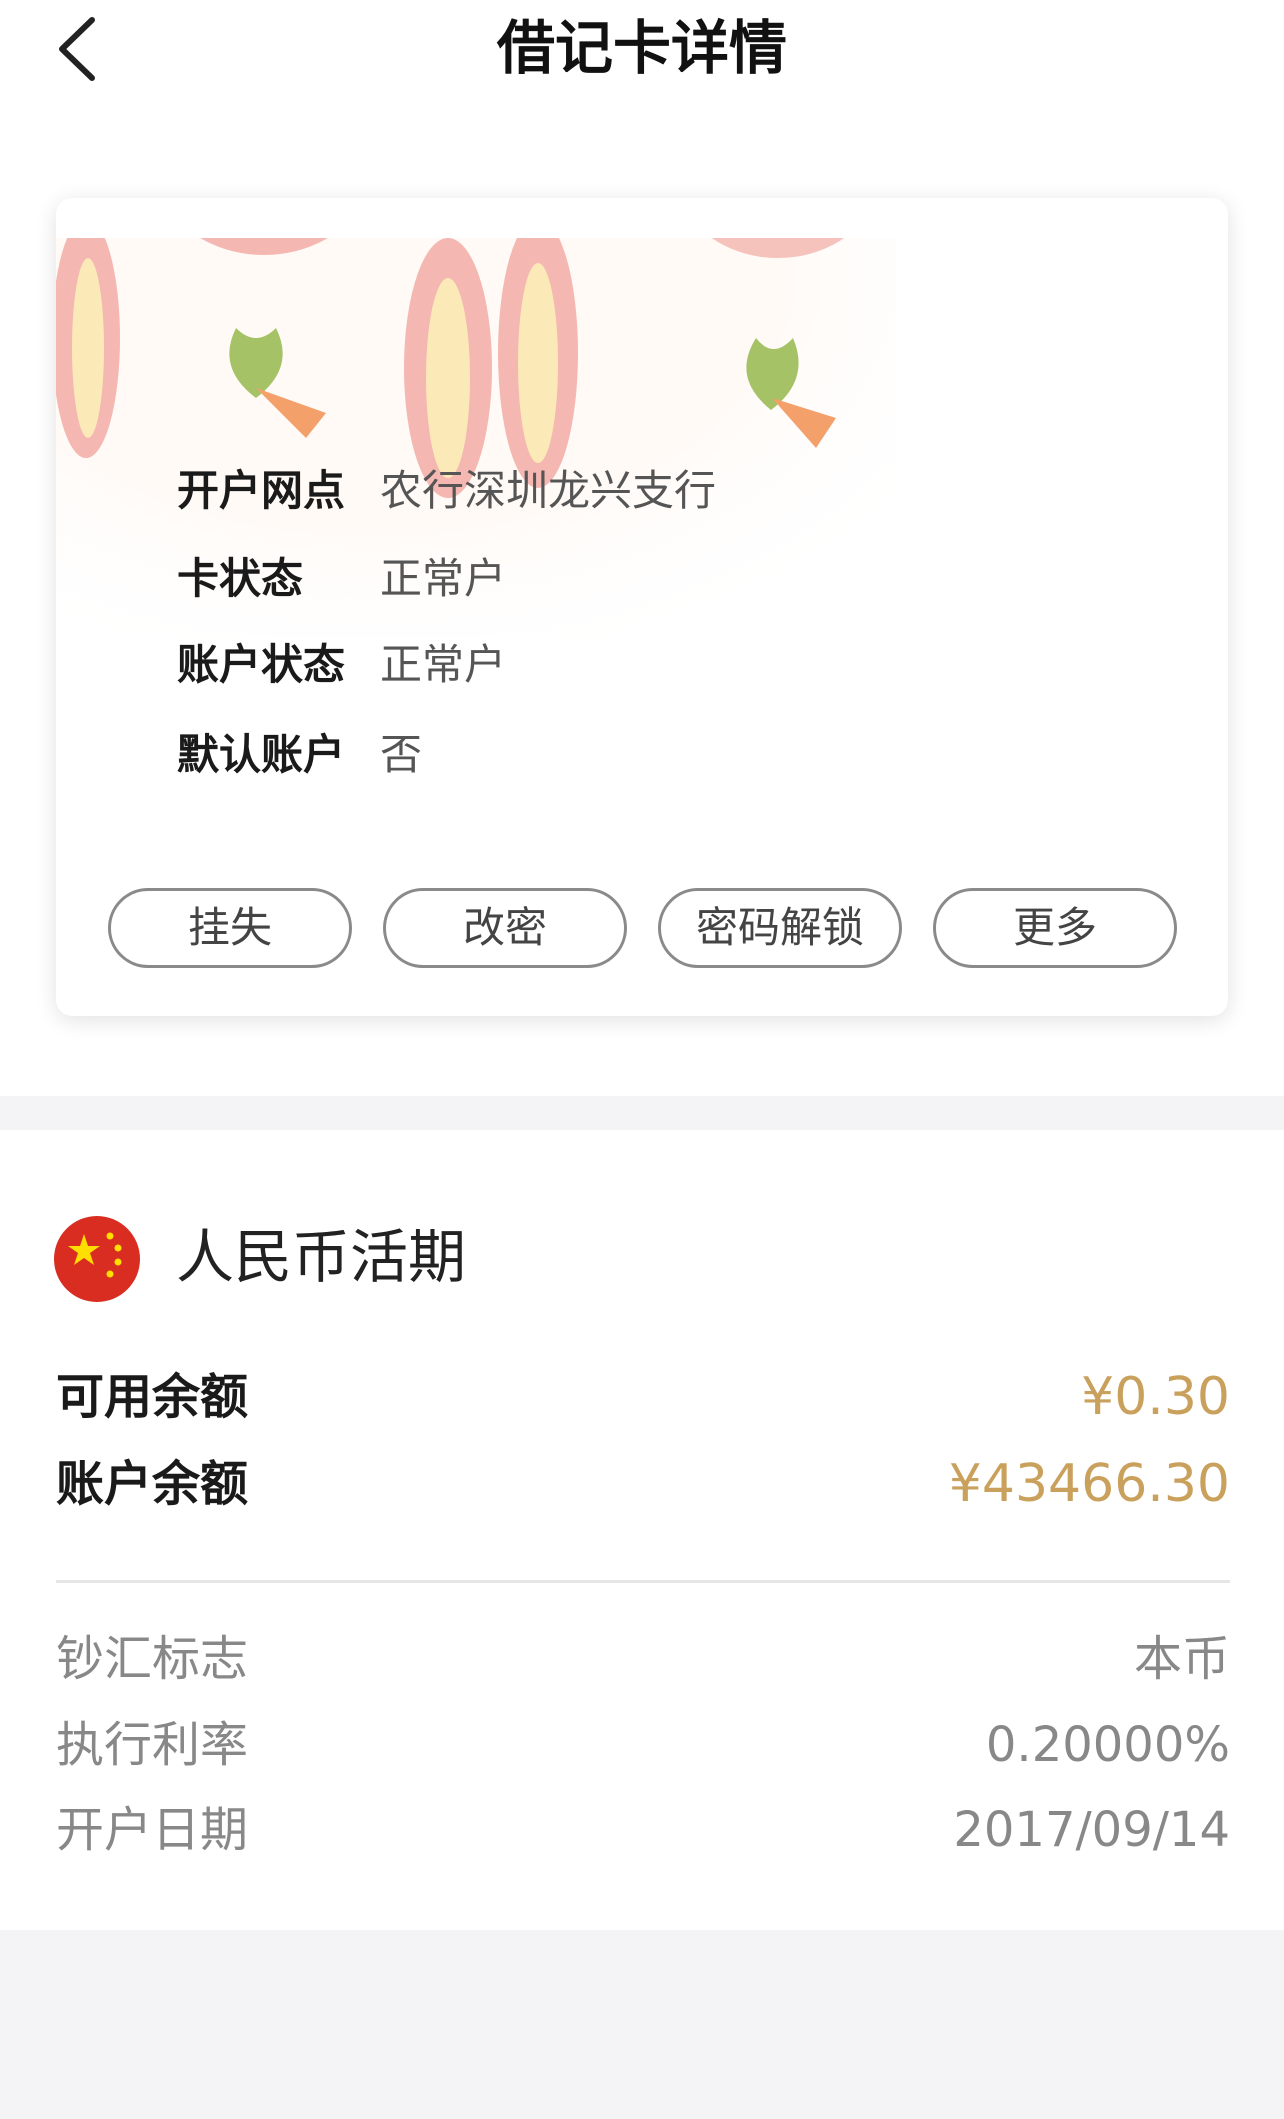  What do you see at coordinates (342, 578) in the screenshot?
I see `info-row-card-status: 卡状态 正常户` at bounding box center [342, 578].